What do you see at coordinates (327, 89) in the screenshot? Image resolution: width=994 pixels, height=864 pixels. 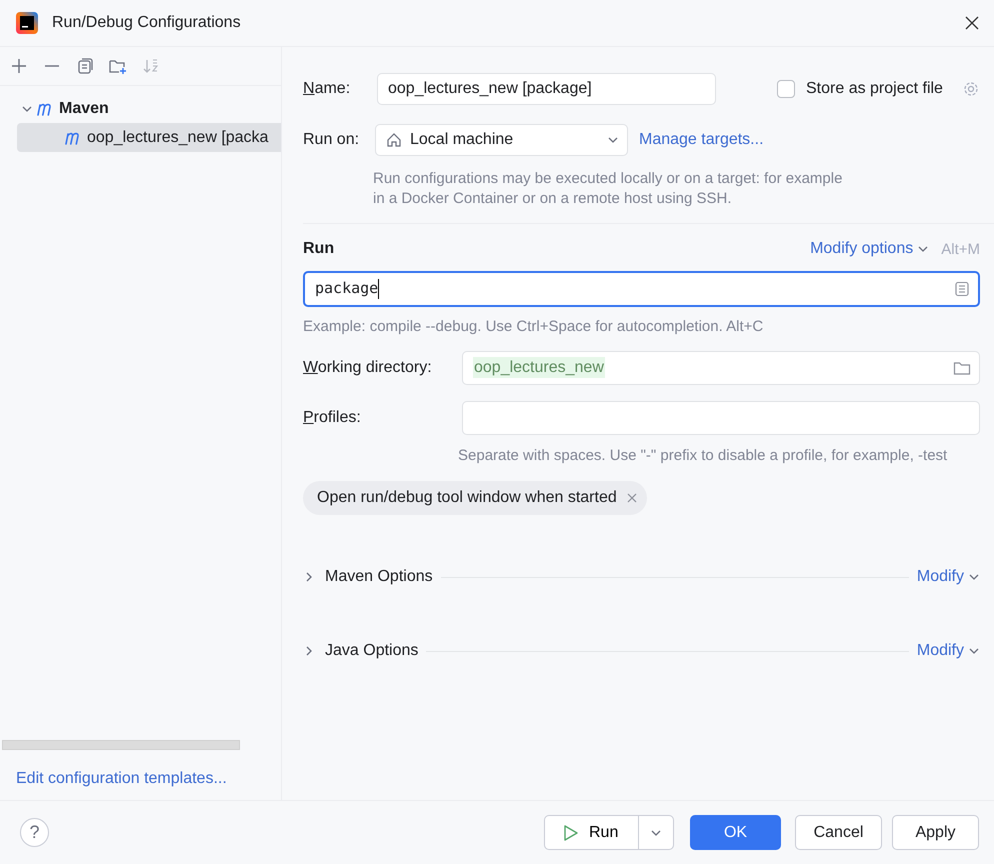 I see `name-label: Name:` at bounding box center [327, 89].